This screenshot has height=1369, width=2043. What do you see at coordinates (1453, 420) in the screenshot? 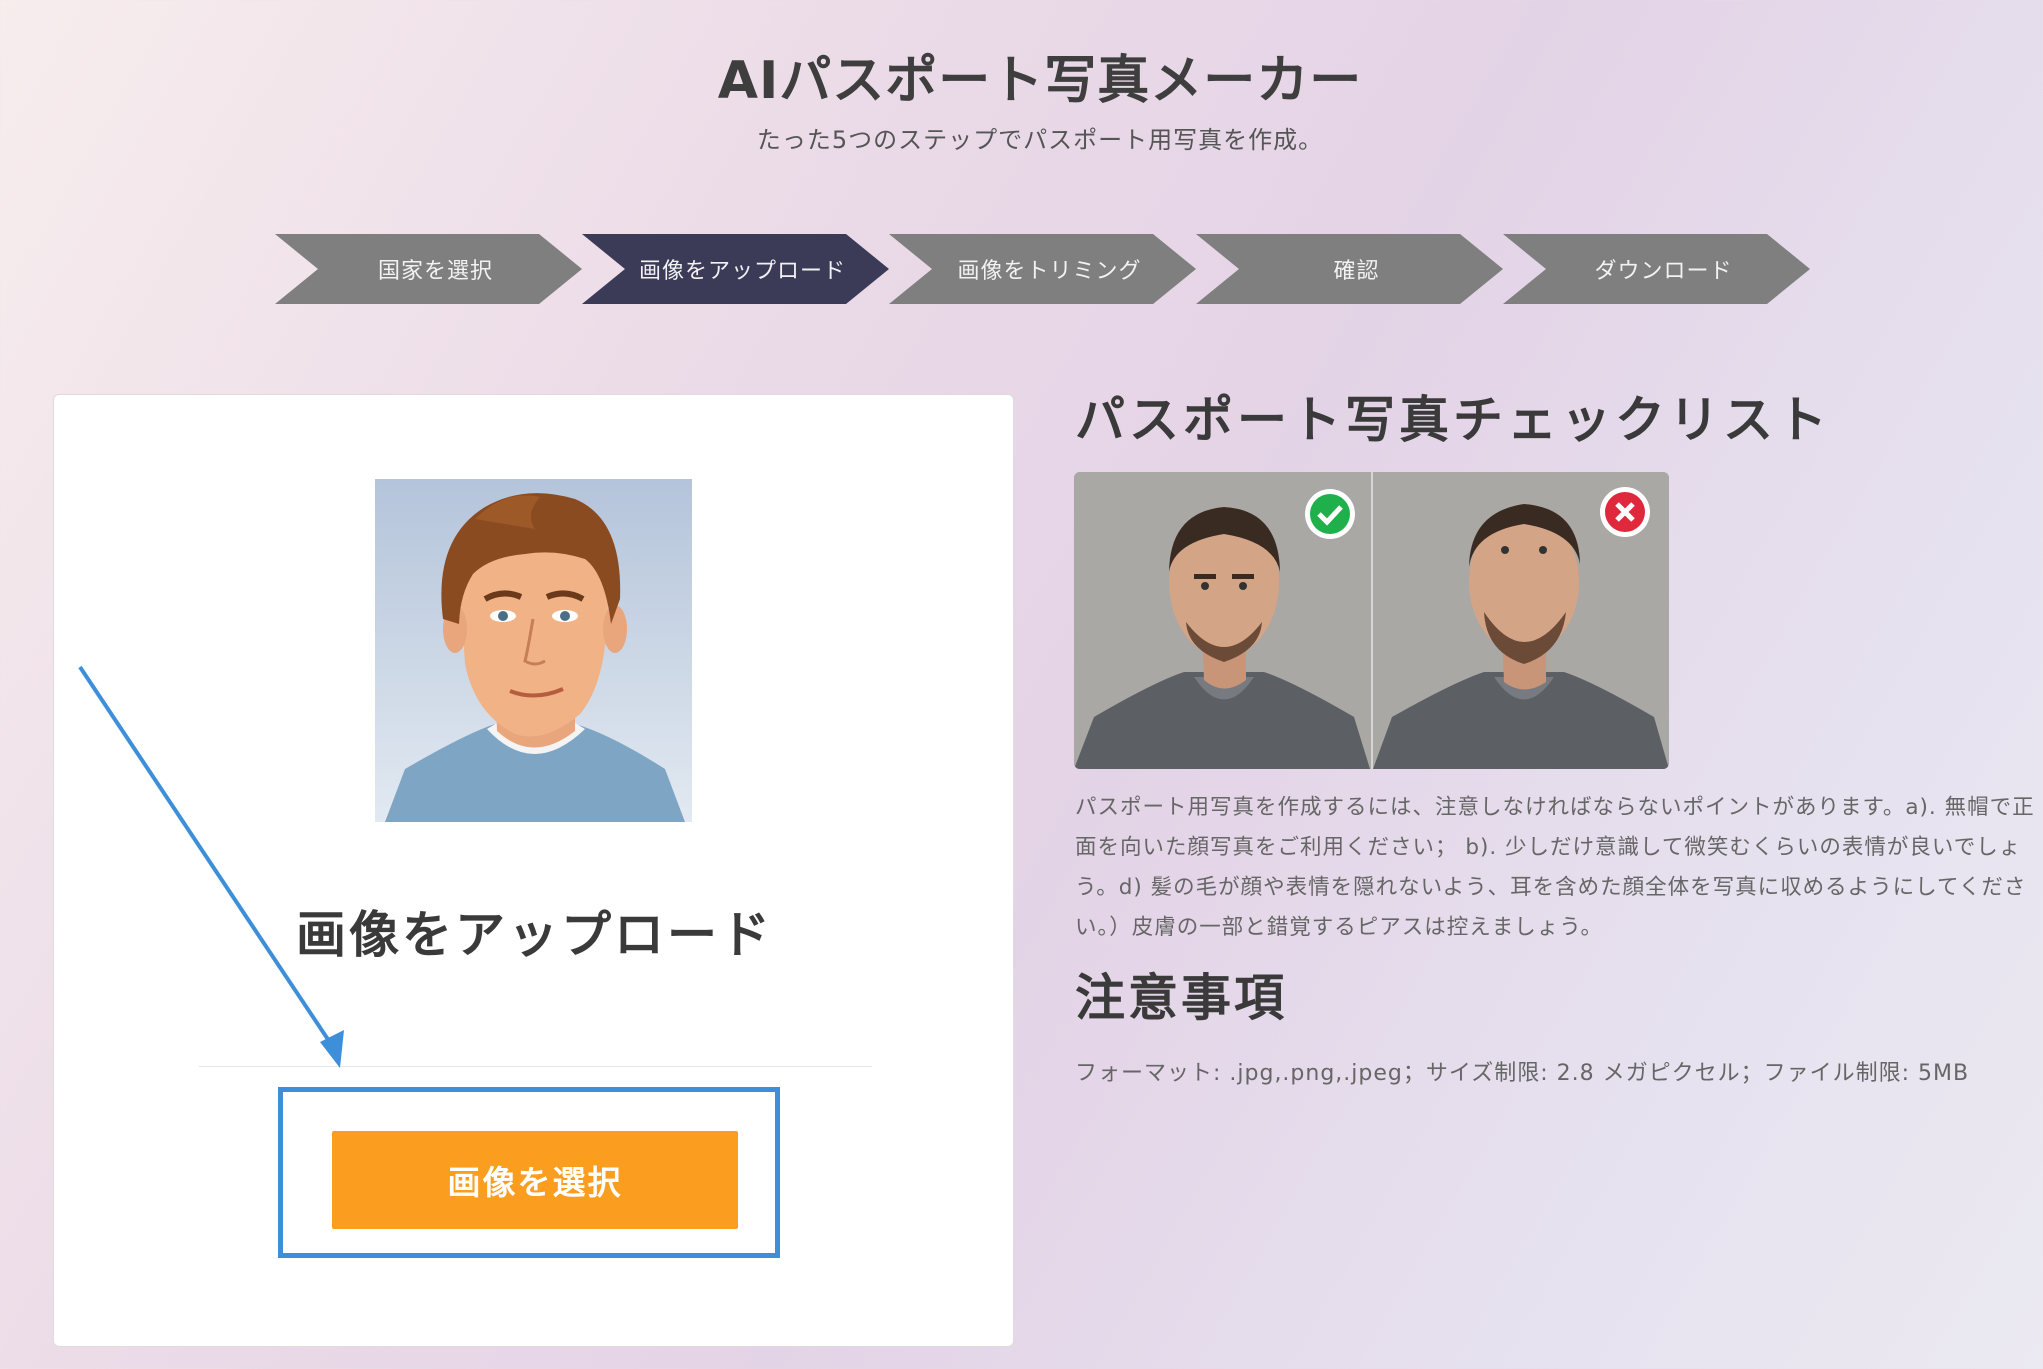
I see `checklist-title: パスポート写真チェックリスト` at bounding box center [1453, 420].